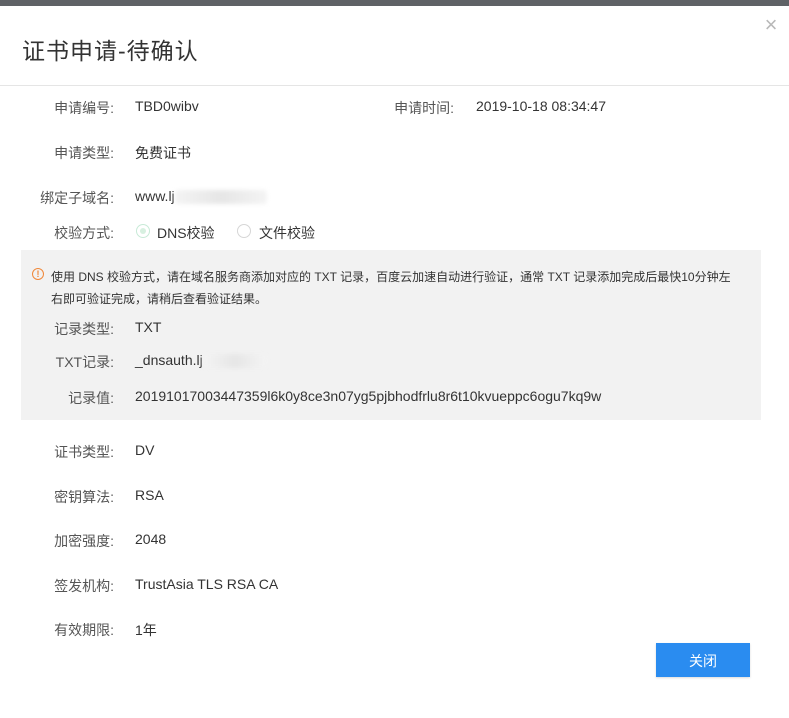 Image resolution: width=789 pixels, height=718 pixels. Describe the element at coordinates (424, 108) in the screenshot. I see `apply-time-label: 申请时间:` at that location.